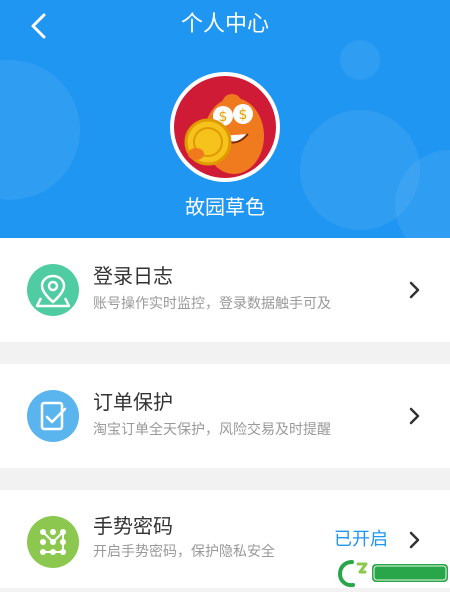  What do you see at coordinates (133, 402) in the screenshot?
I see `menu-item-title: 订单保护` at bounding box center [133, 402].